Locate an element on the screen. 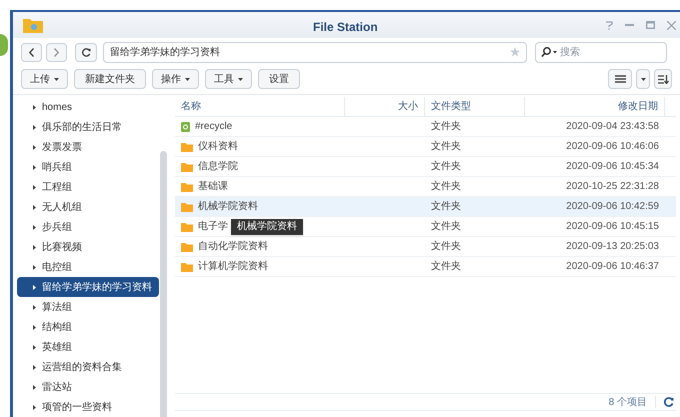 Image resolution: width=680 pixels, height=417 pixels. folder-tree-item: 比赛视频 is located at coordinates (88, 247).